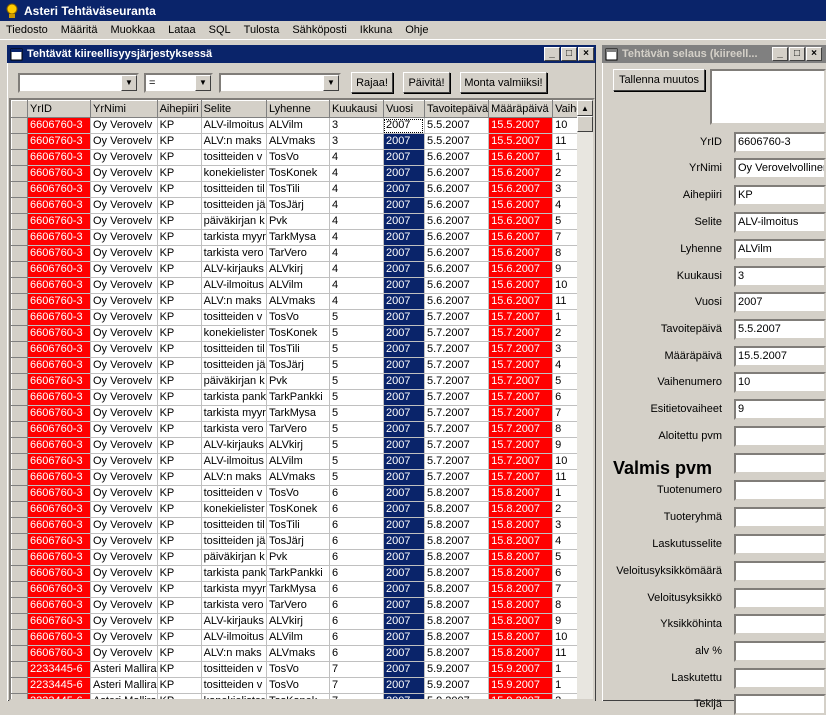 The image size is (826, 715). Describe the element at coordinates (780, 409) in the screenshot. I see `field-input: 9` at that location.